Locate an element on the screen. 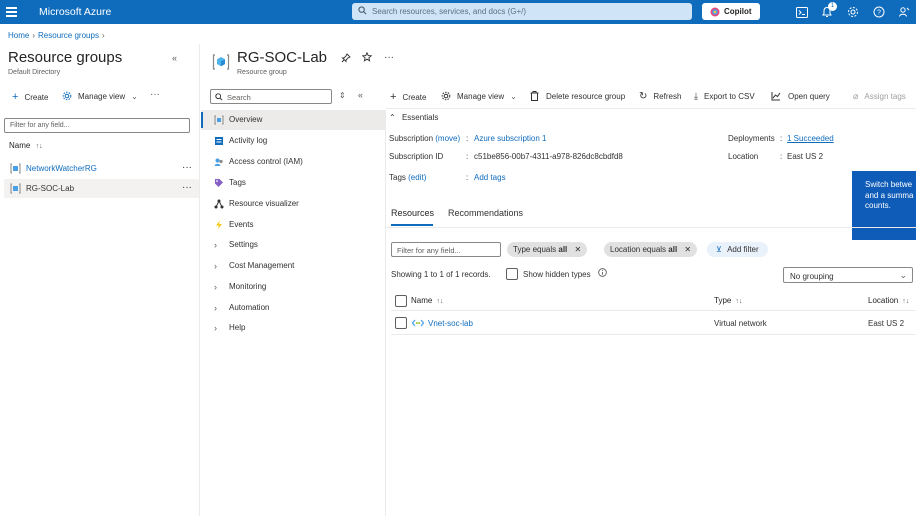 The width and height of the screenshot is (916, 516). info-icon is located at coordinates (602, 273).